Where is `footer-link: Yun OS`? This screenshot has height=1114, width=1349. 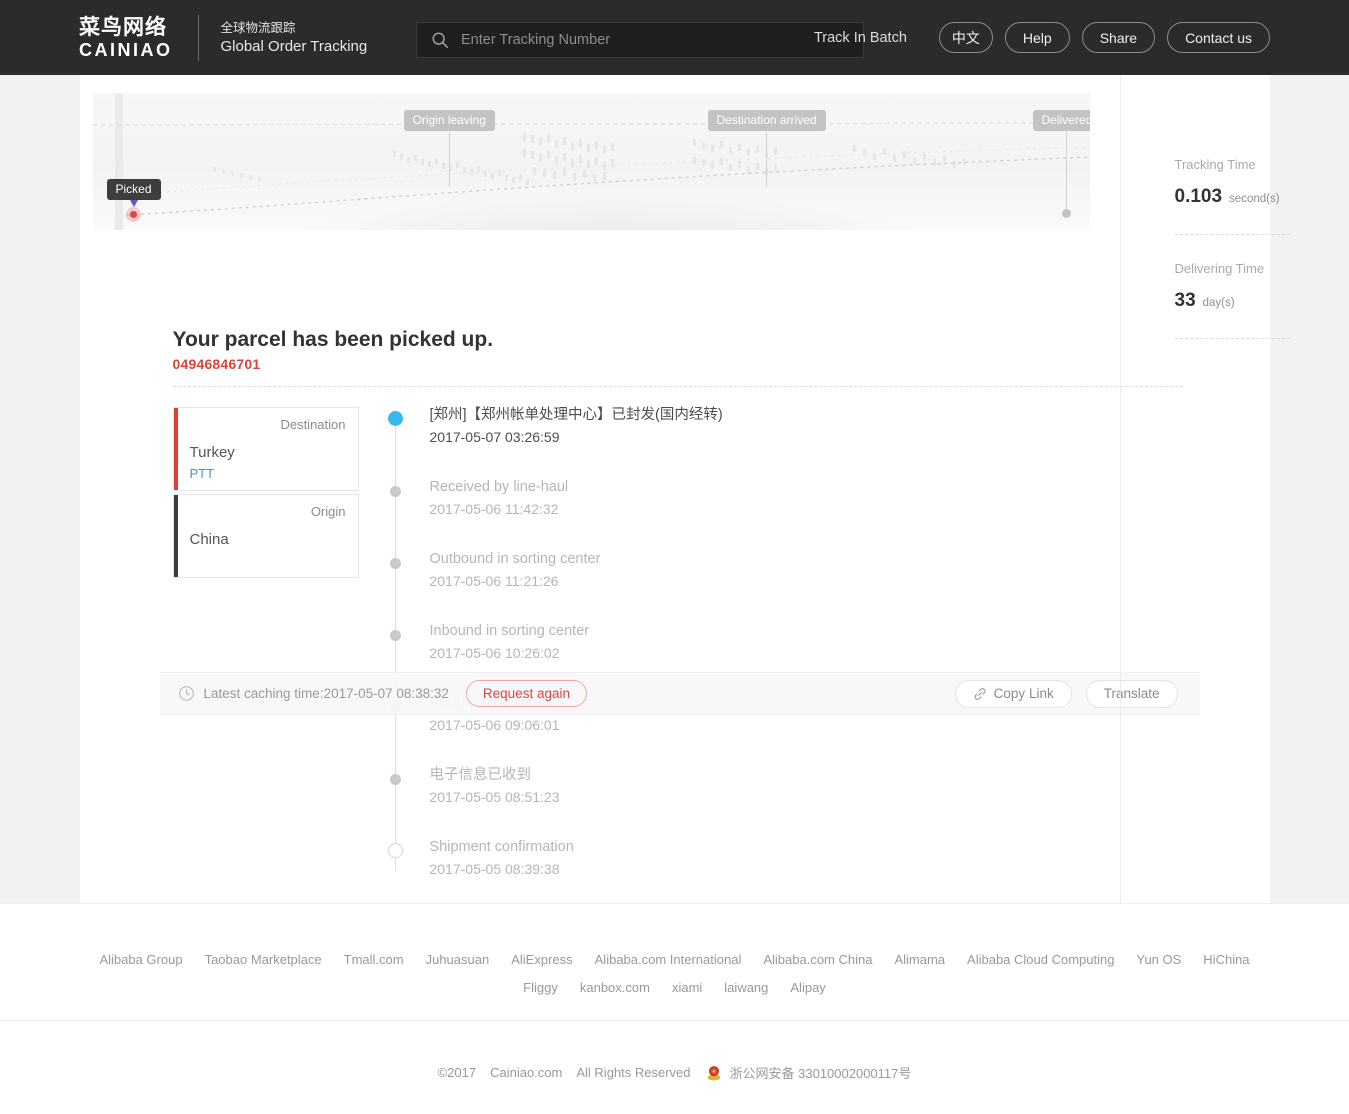
footer-link: Yun OS is located at coordinates (1158, 960).